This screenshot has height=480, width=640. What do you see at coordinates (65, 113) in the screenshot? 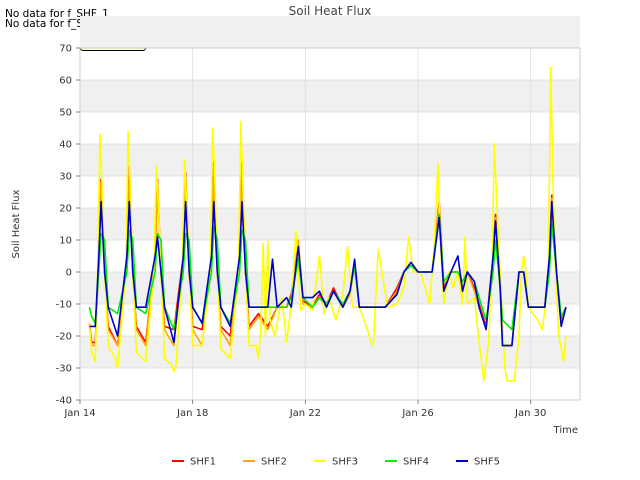
I see `y-tick-label: 50` at bounding box center [65, 113].